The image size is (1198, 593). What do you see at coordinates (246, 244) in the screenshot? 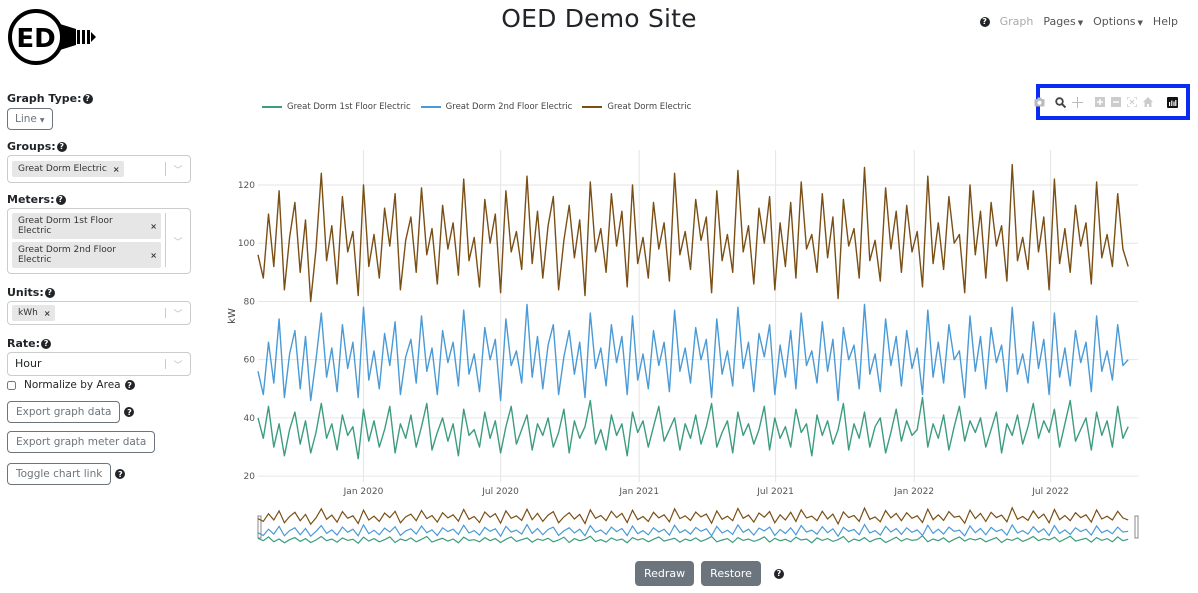
I see `y-tick-label: 100` at bounding box center [246, 244].